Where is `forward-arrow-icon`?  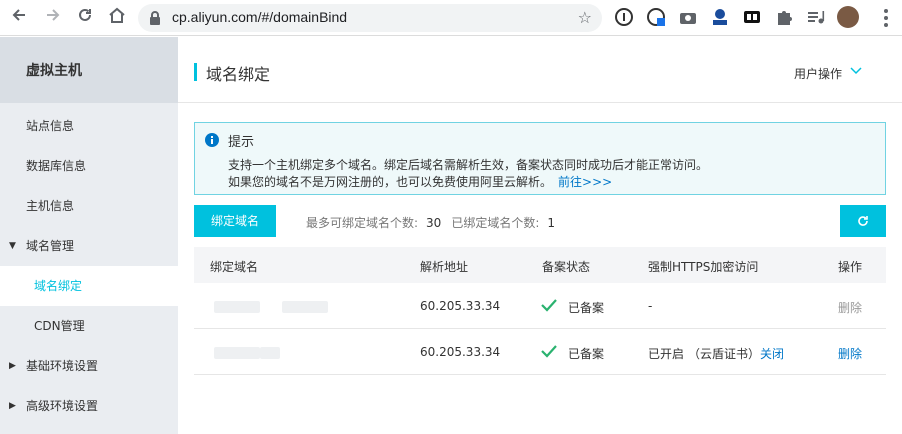 forward-arrow-icon is located at coordinates (53, 18).